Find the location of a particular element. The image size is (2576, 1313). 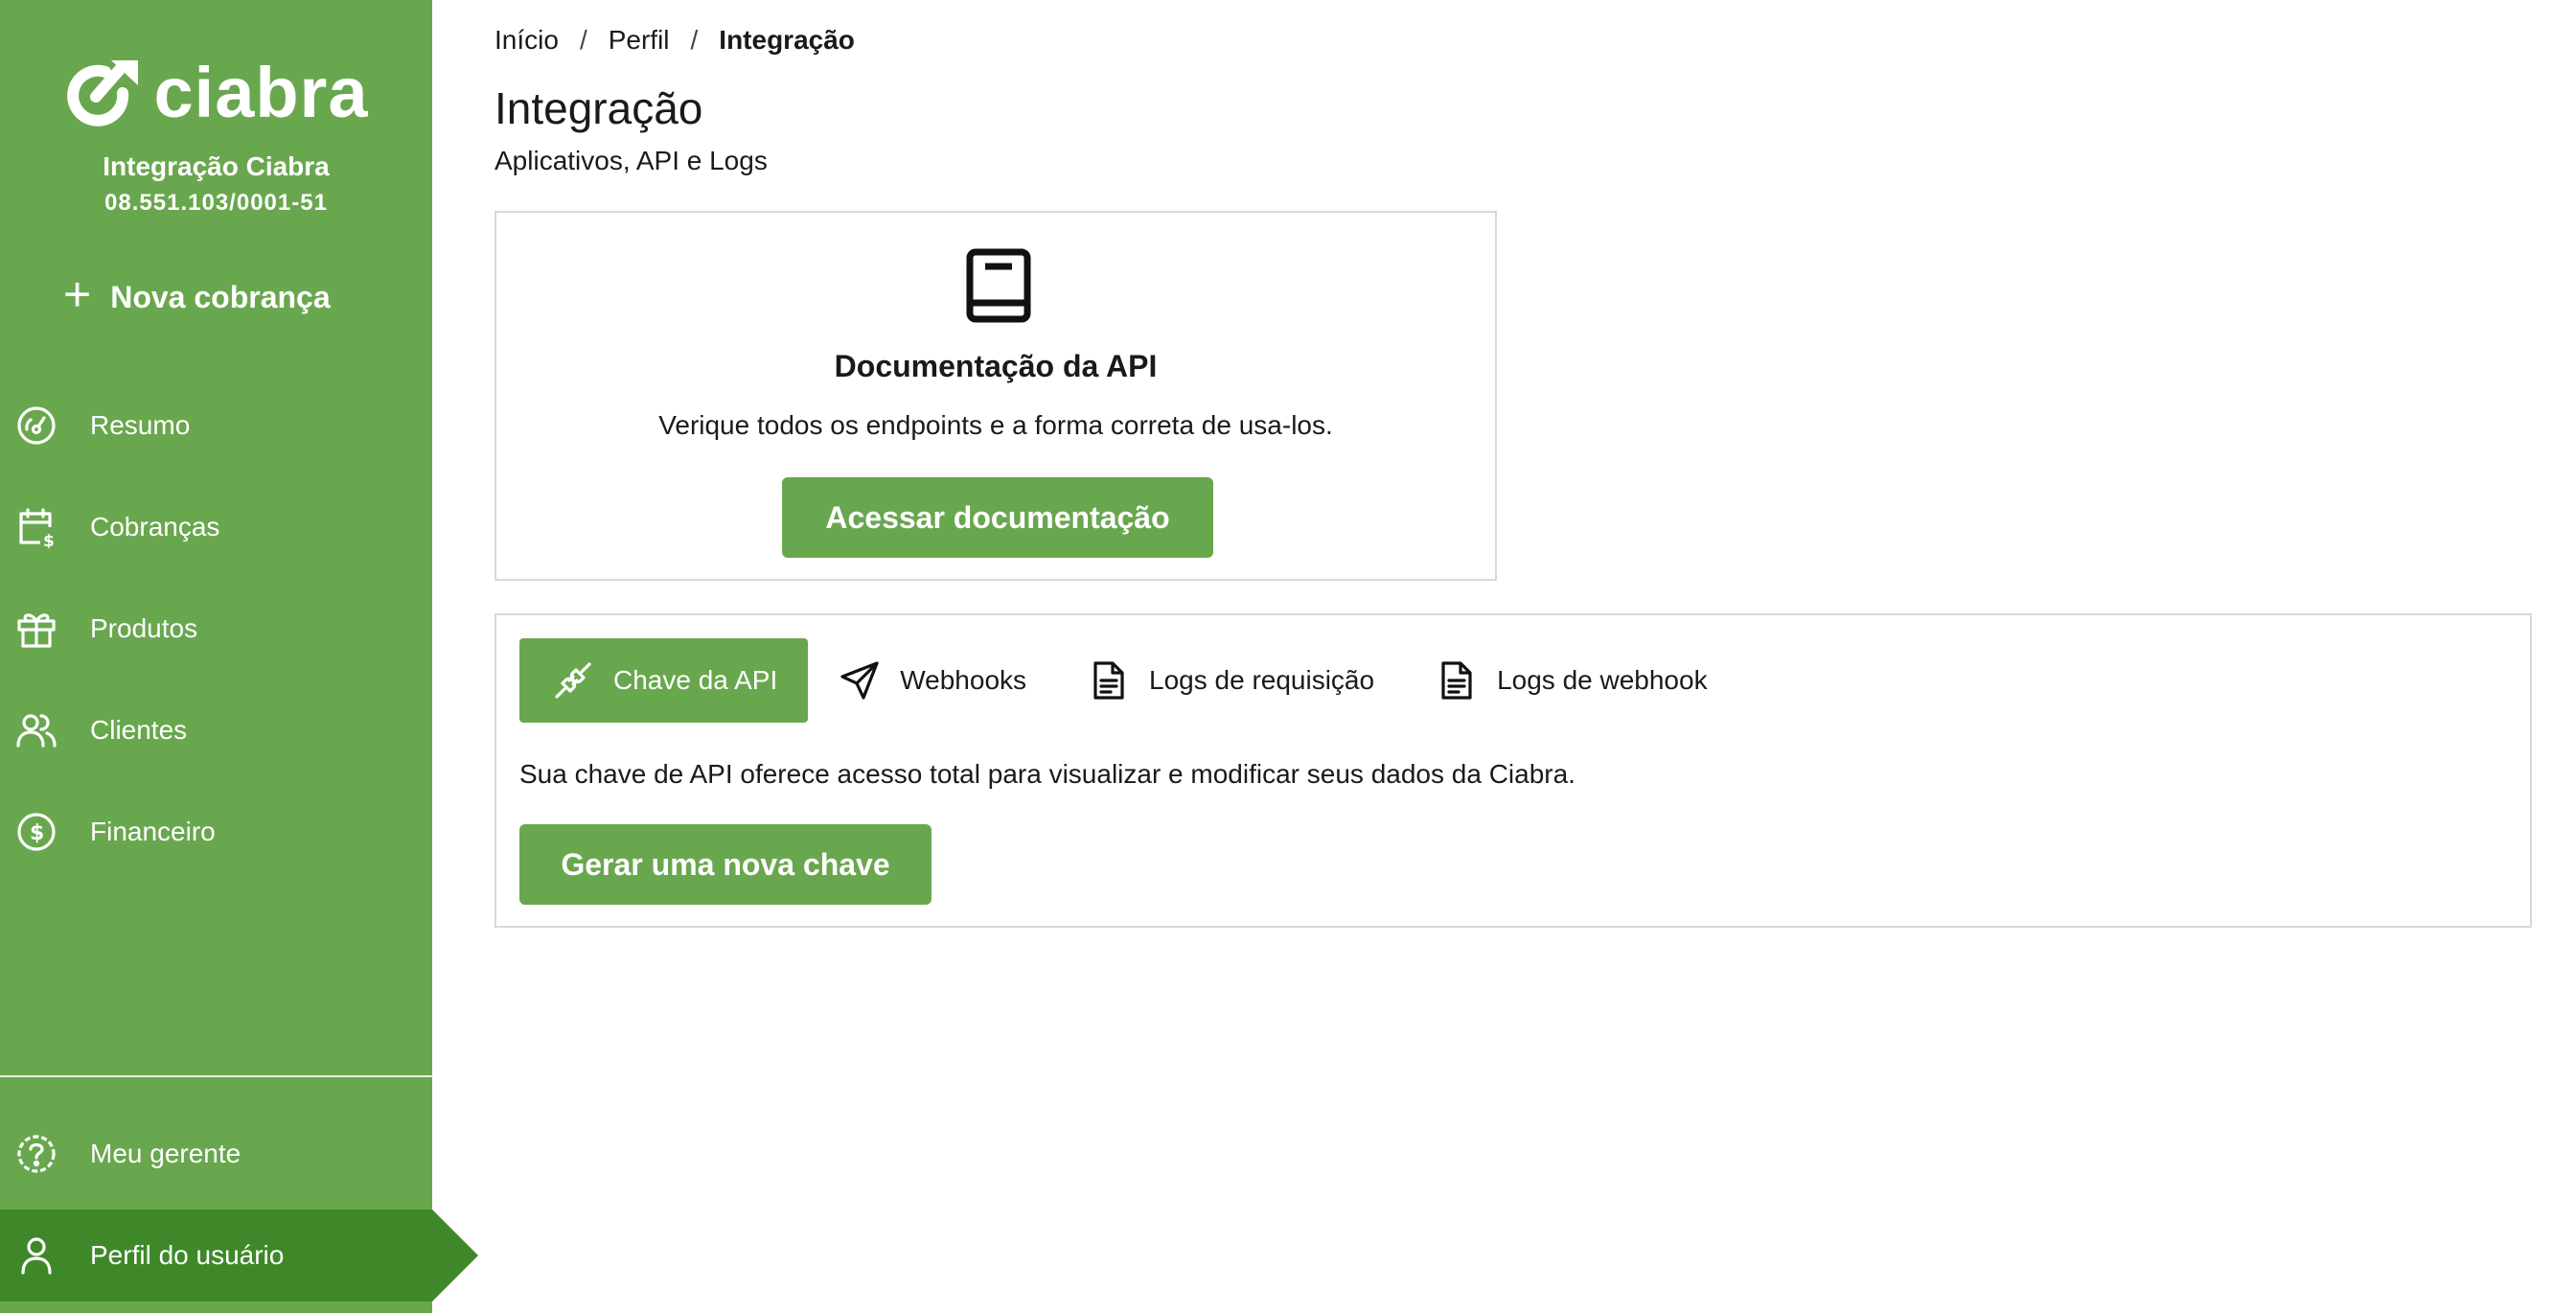

sidebar-item-financeiro: $ Financeiro is located at coordinates (216, 832).